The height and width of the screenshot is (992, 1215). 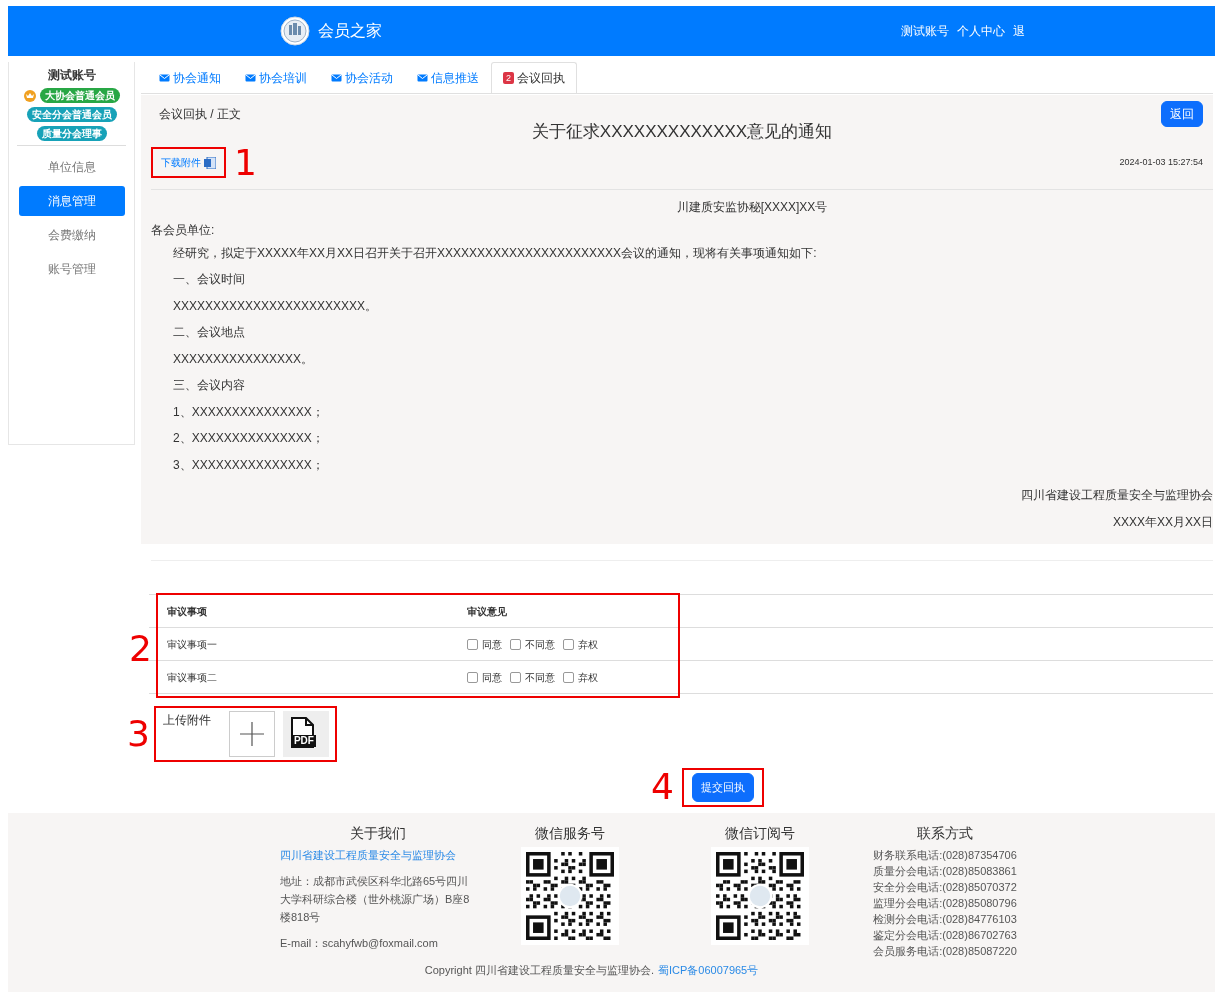 What do you see at coordinates (1162, 522) in the screenshot?
I see `signature-date: XXXX年XX月XX日` at bounding box center [1162, 522].